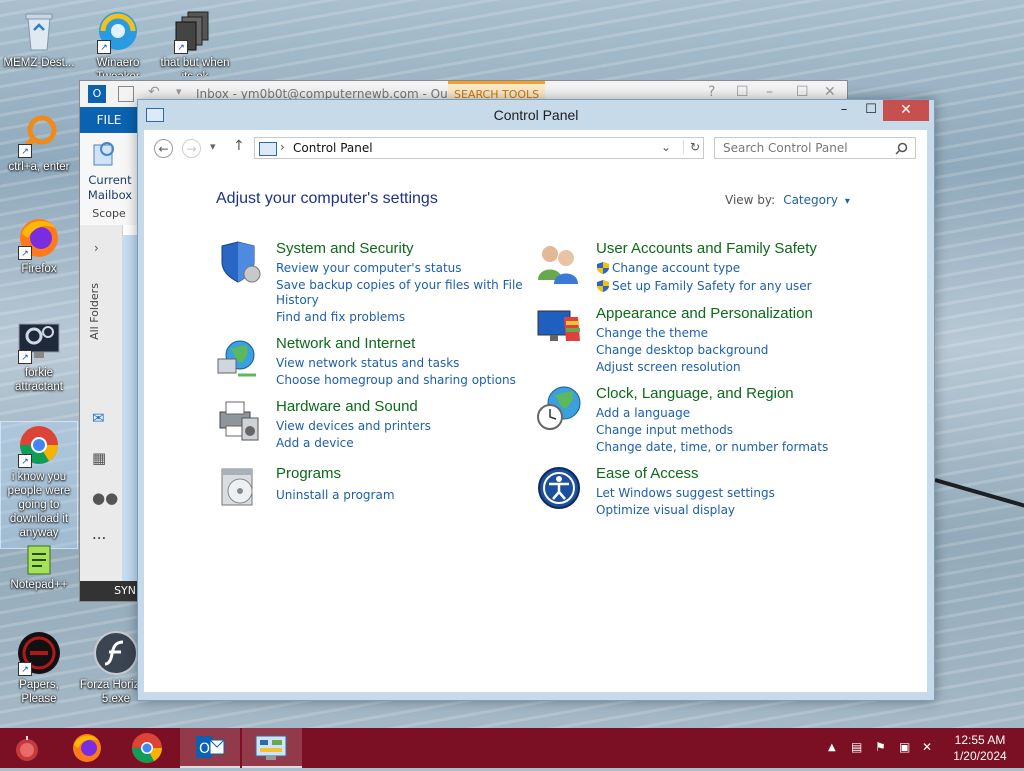 The height and width of the screenshot is (771, 1024). Describe the element at coordinates (785, 148) in the screenshot. I see `search-input: Search Control Panel` at that location.